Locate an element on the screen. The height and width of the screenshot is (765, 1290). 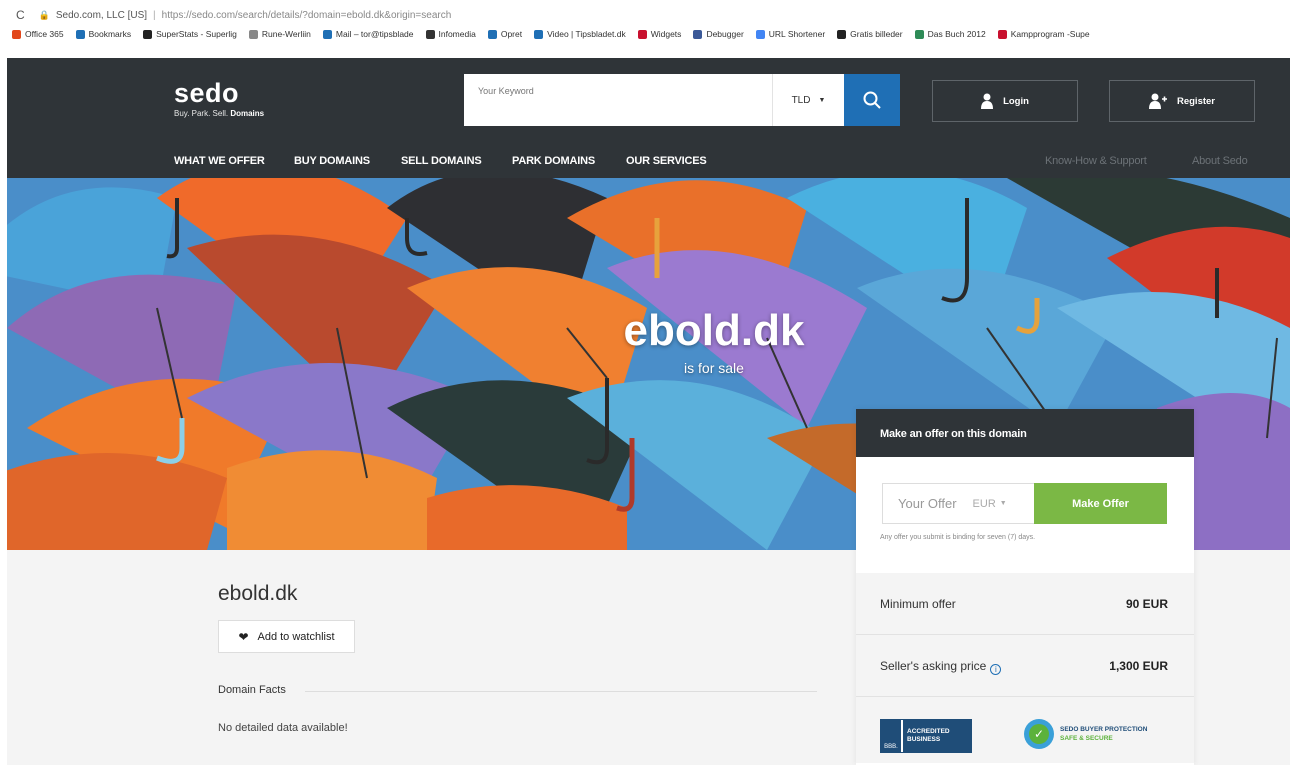
bbb-badge: BBB. ACCREDITED BUSINESS is located at coordinates (926, 736).